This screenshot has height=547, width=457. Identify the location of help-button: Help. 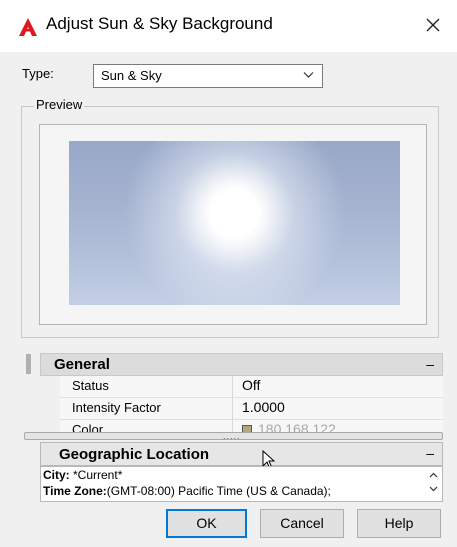
(399, 523).